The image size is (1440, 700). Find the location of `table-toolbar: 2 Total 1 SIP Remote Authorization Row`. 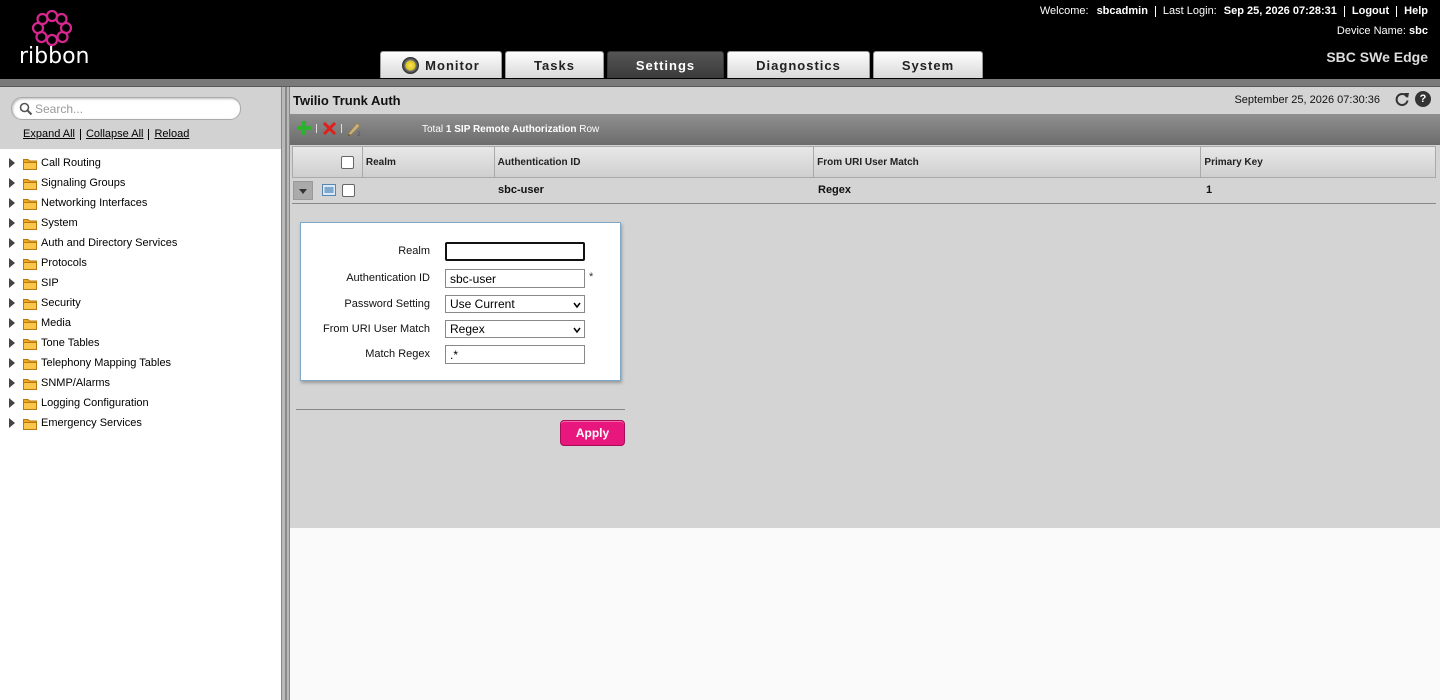

table-toolbar: 2 Total 1 SIP Remote Authorization Row is located at coordinates (865, 129).